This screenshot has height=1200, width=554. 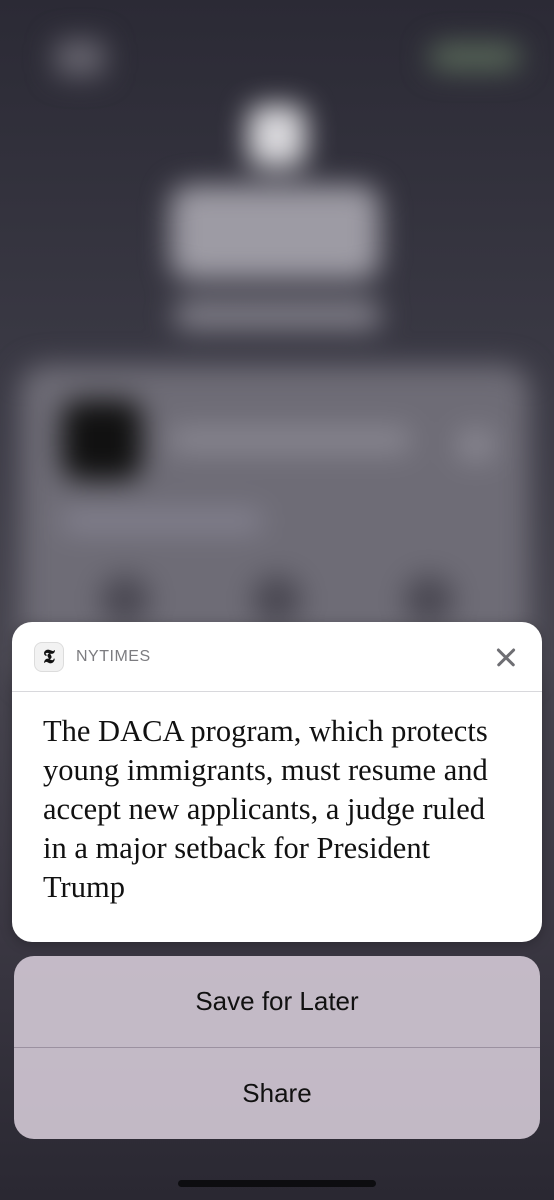 I want to click on save-for-later-button: Save for Later, so click(x=277, y=1001).